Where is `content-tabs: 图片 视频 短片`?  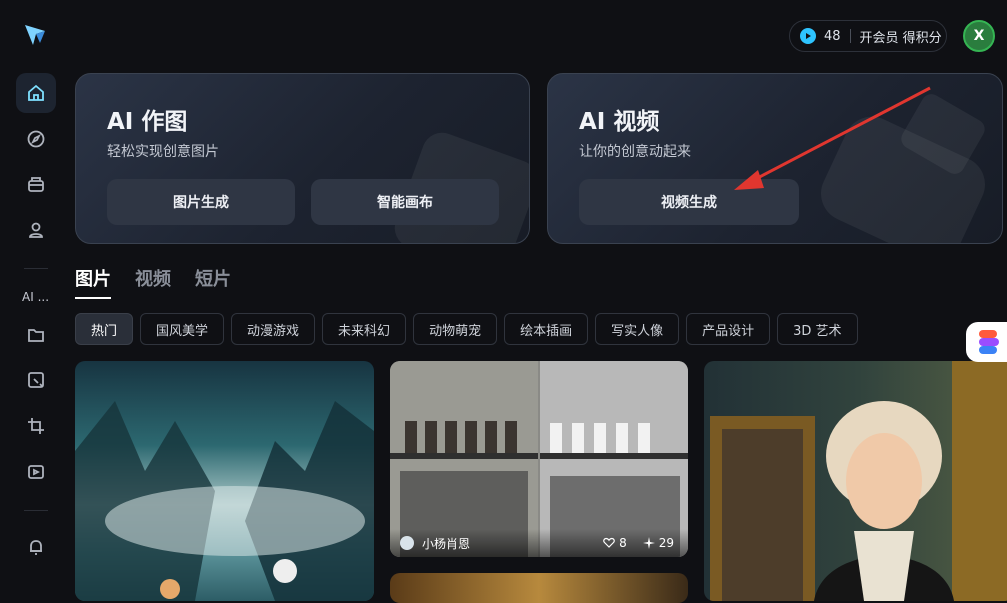 content-tabs: 图片 视频 短片 is located at coordinates (165, 282).